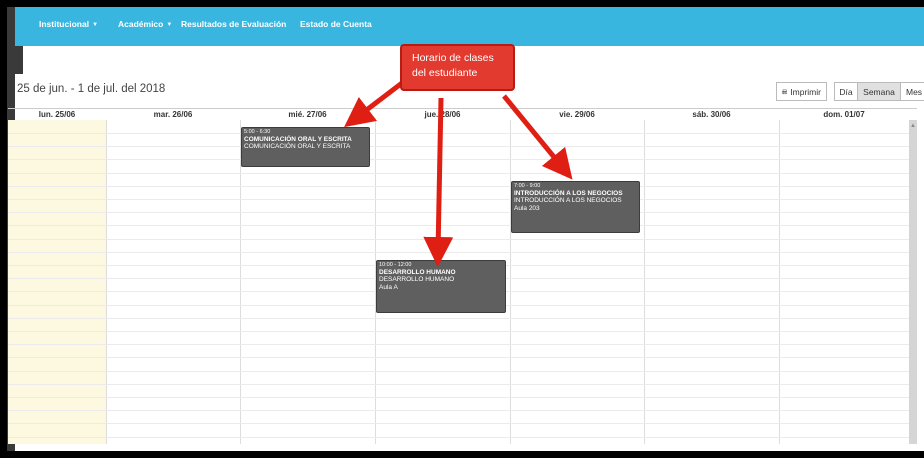 The height and width of the screenshot is (458, 924). I want to click on day-header-tue: mar. 26/06, so click(173, 114).